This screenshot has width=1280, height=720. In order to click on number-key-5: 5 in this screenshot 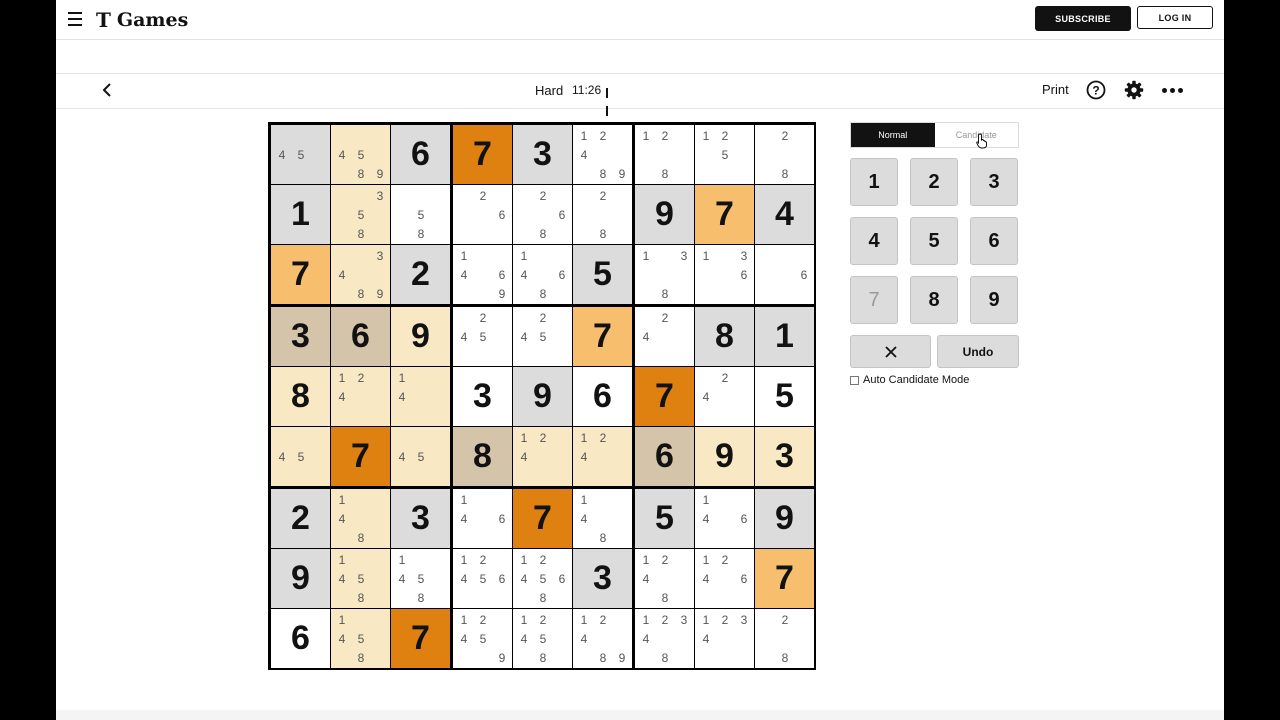, I will do `click(934, 241)`.